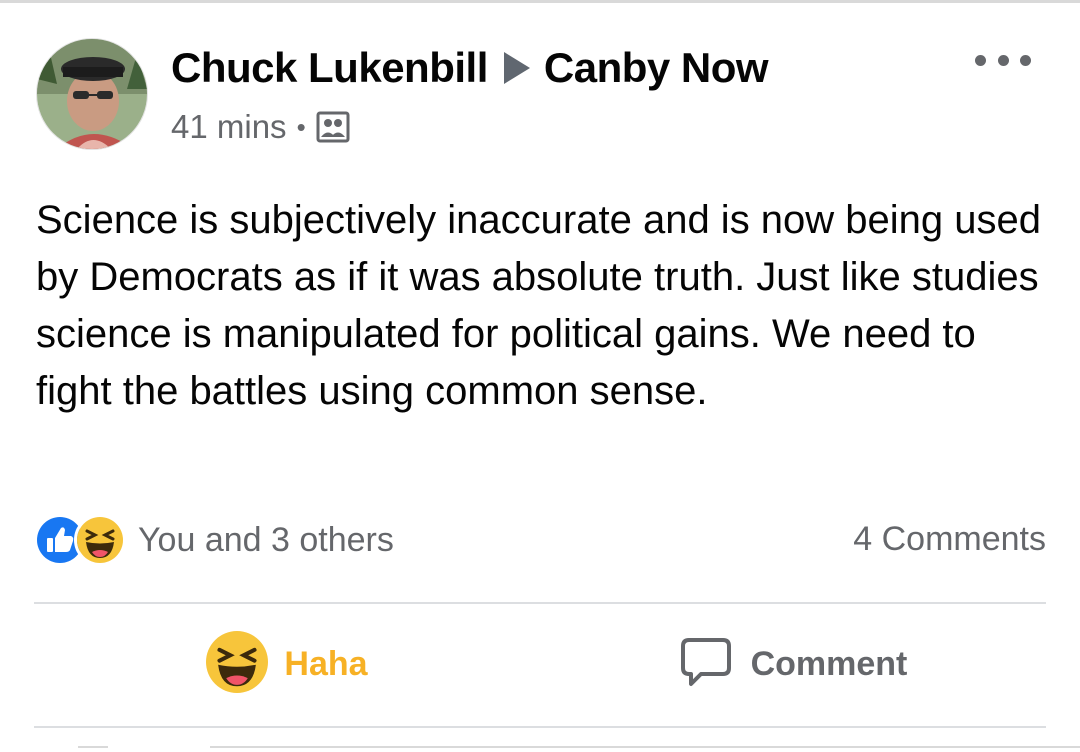 Image resolution: width=1080 pixels, height=752 pixels. I want to click on post-meta: 41 mins •, so click(260, 127).